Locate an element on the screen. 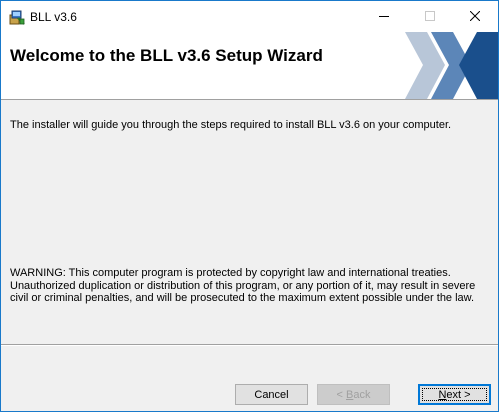 The height and width of the screenshot is (412, 499). cancel-button: Cancel is located at coordinates (271, 394).